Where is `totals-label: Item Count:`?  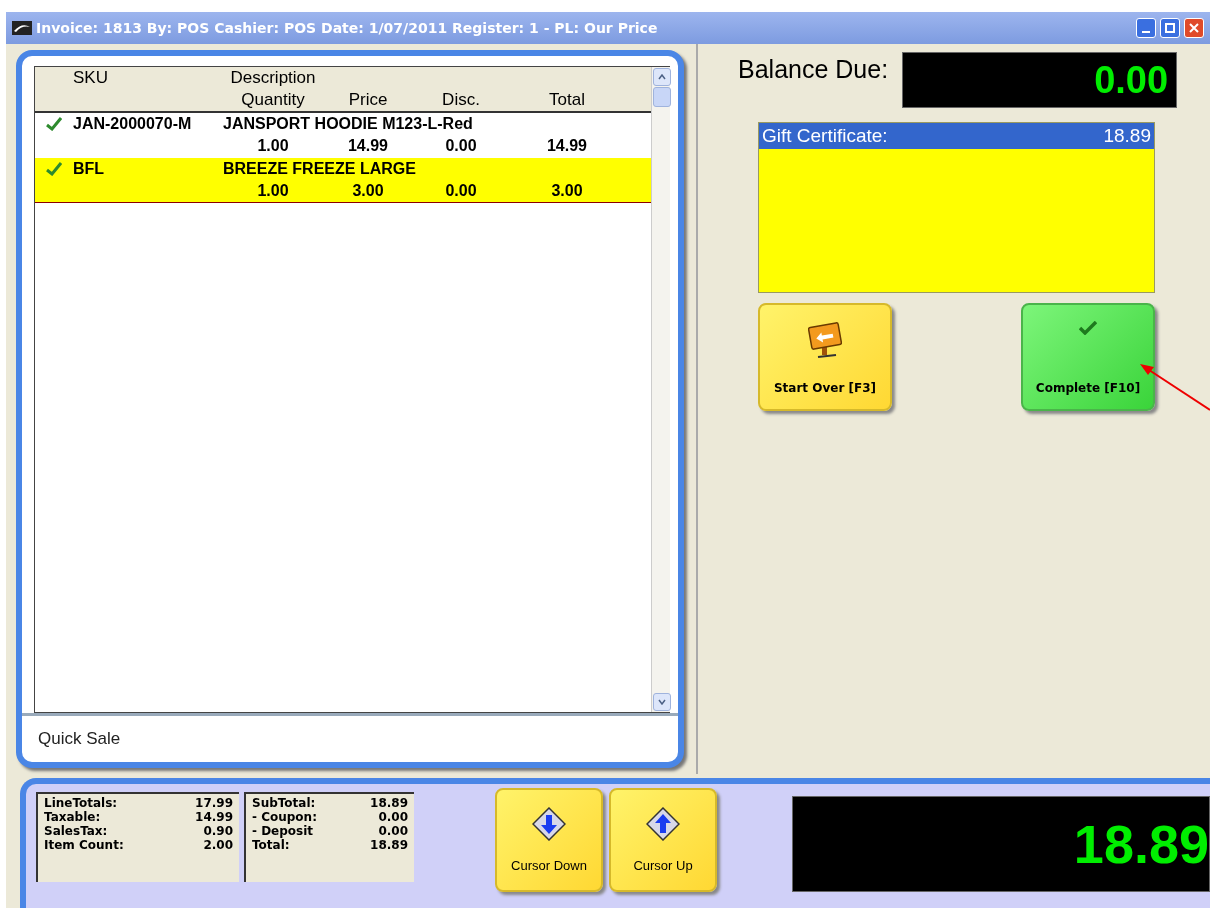
totals-label: Item Count: is located at coordinates (84, 845).